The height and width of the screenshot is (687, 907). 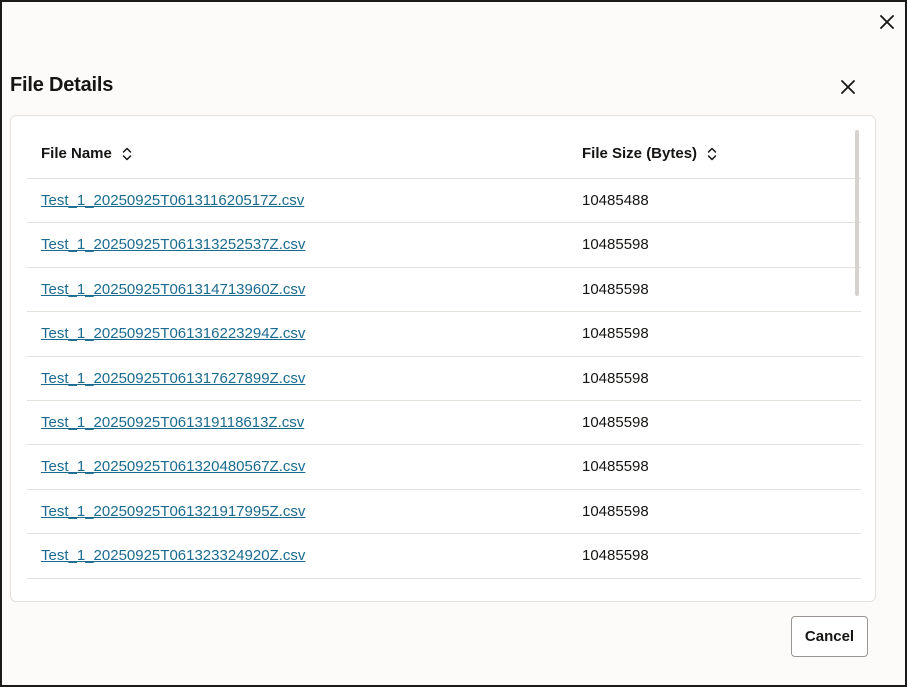 I want to click on table-header: File Name File Size (Bytes), so click(x=444, y=154).